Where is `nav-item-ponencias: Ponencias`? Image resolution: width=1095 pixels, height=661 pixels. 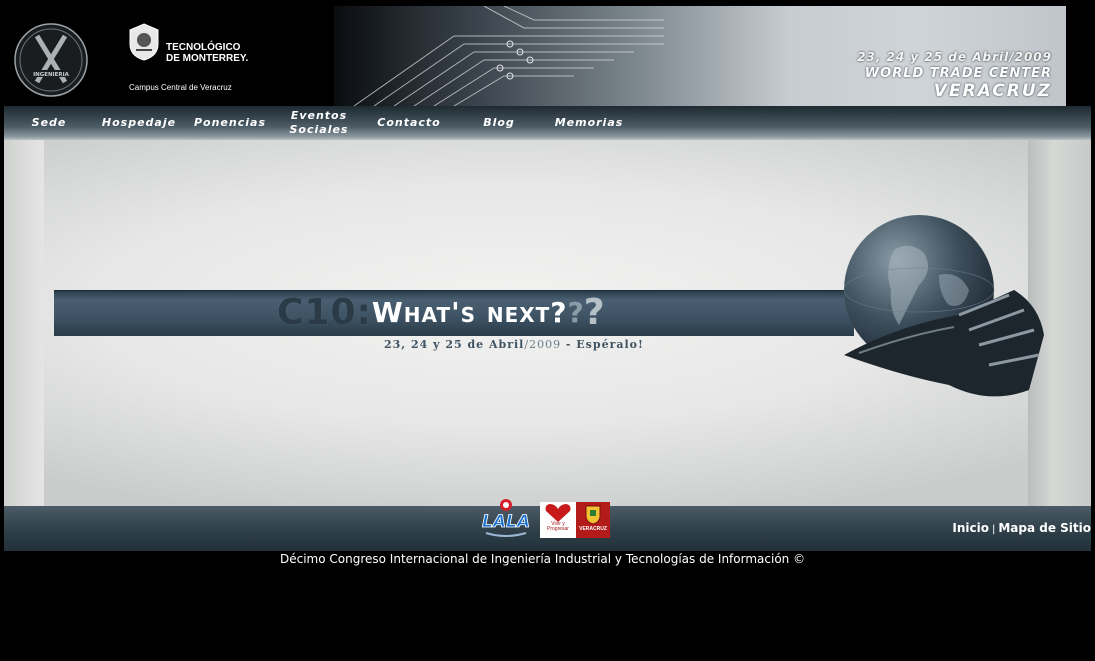
nav-item-ponencias: Ponencias is located at coordinates (230, 123).